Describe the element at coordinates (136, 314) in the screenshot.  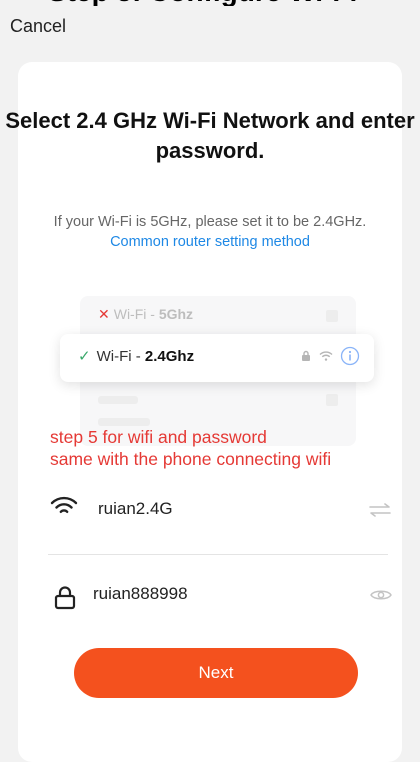
I see `wifi-5g-prefix: Wi-Fi -` at that location.